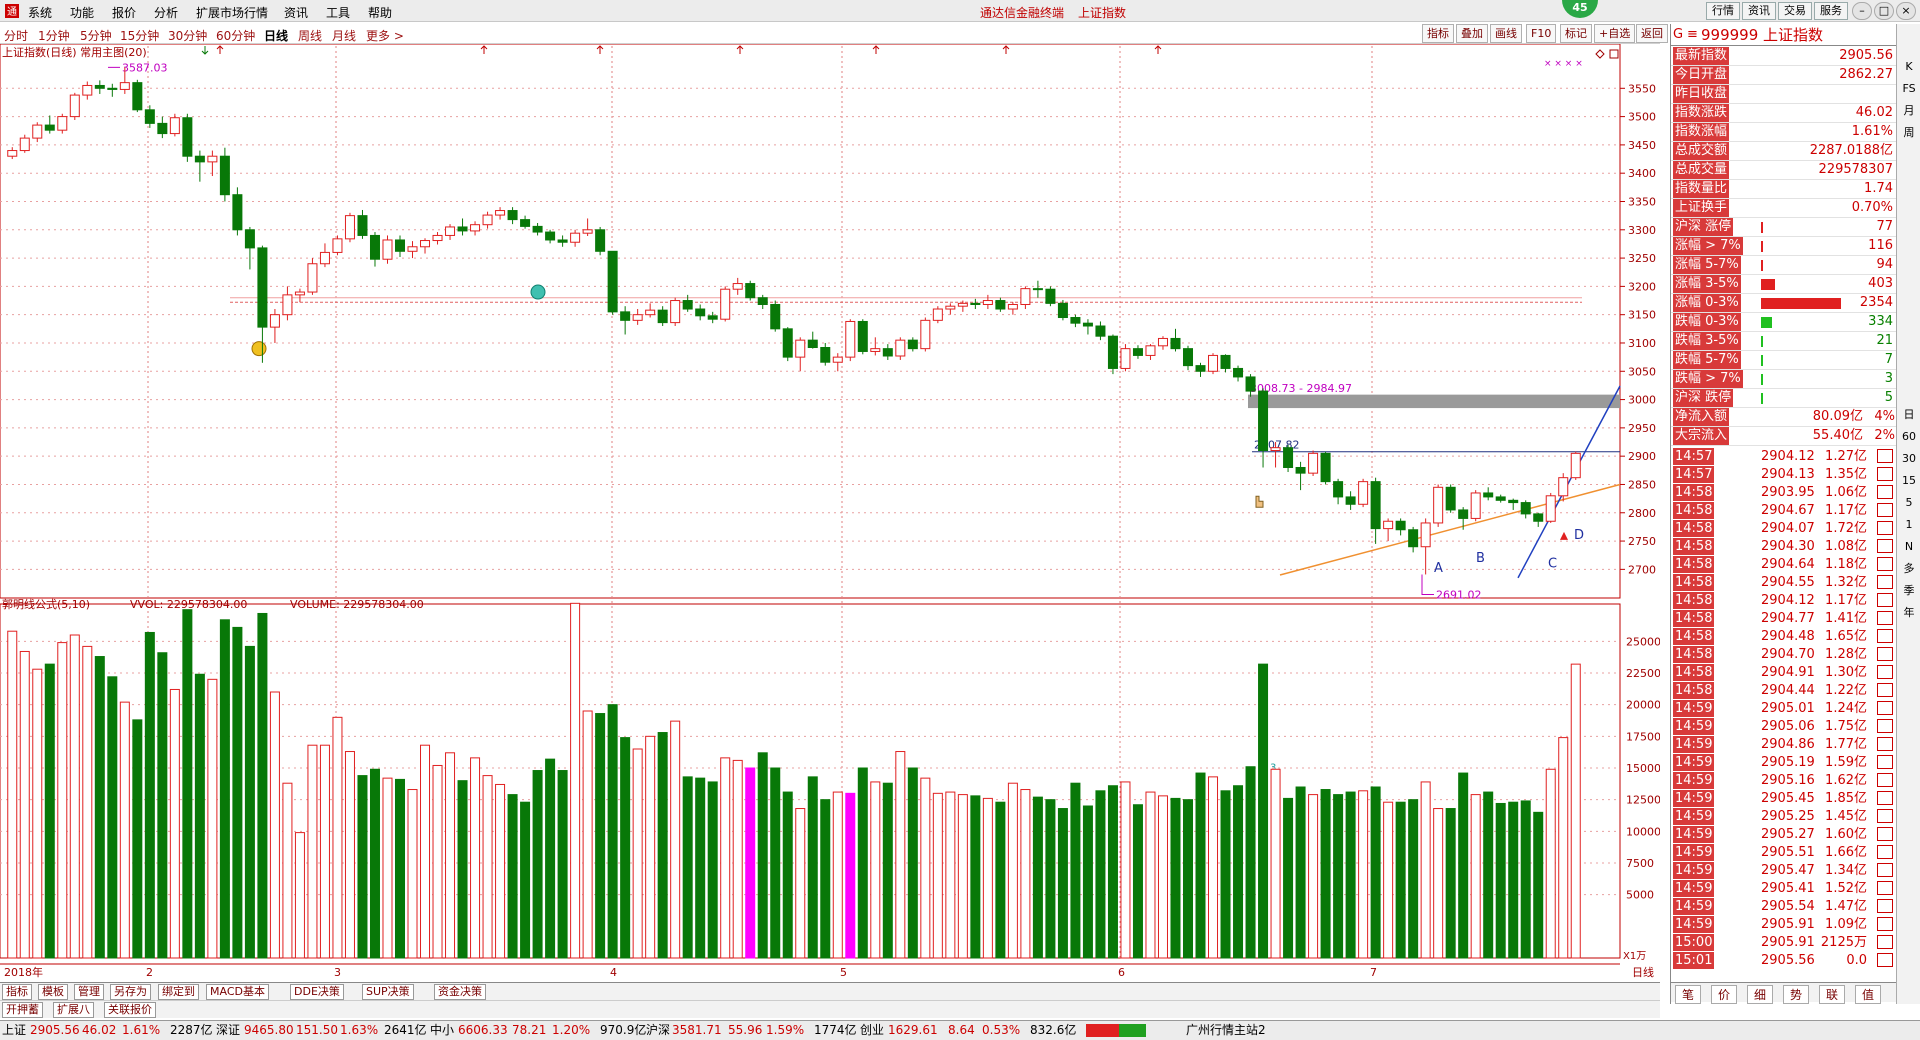  I want to click on period-tab-1min: 1分钟, so click(54, 35).